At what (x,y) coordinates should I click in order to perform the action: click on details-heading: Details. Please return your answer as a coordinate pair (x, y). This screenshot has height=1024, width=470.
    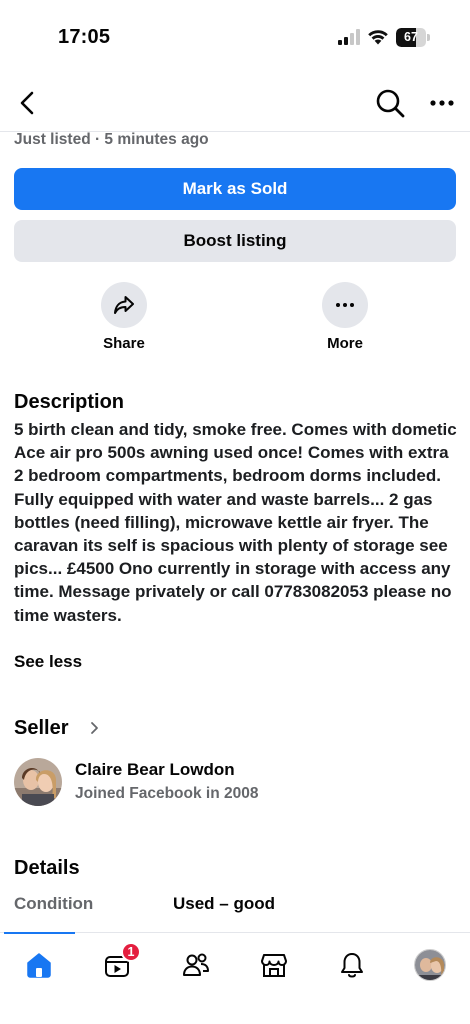
    Looking at the image, I should click on (47, 868).